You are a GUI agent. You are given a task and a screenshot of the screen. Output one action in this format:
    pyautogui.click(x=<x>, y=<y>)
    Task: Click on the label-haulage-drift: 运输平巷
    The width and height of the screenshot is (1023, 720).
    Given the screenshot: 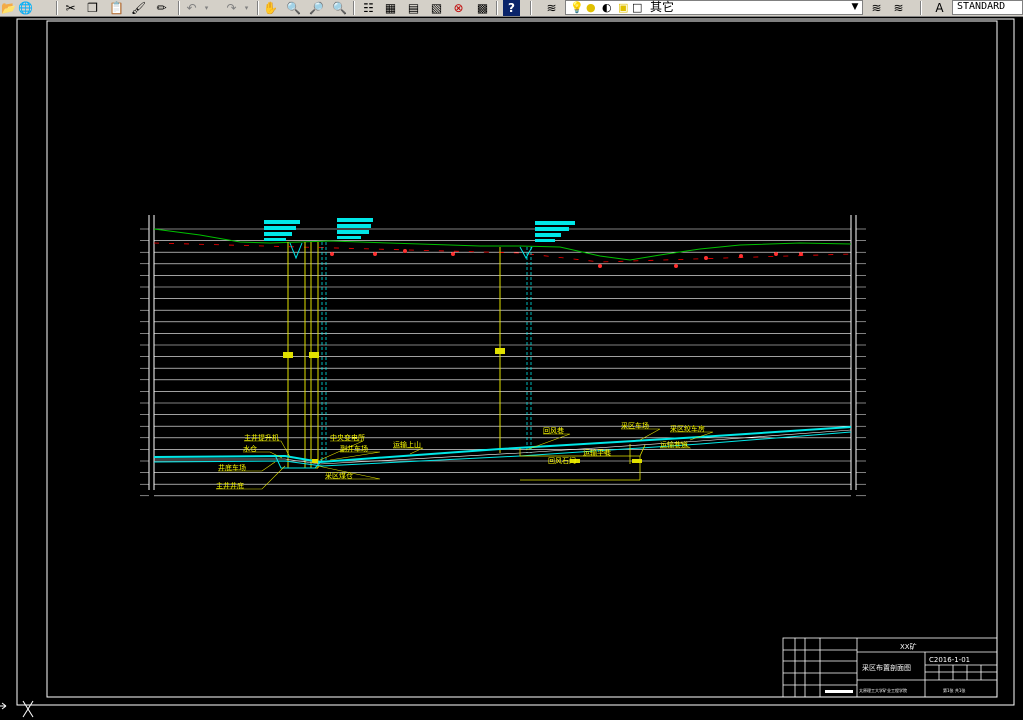 What is the action you would take?
    pyautogui.click(x=597, y=452)
    